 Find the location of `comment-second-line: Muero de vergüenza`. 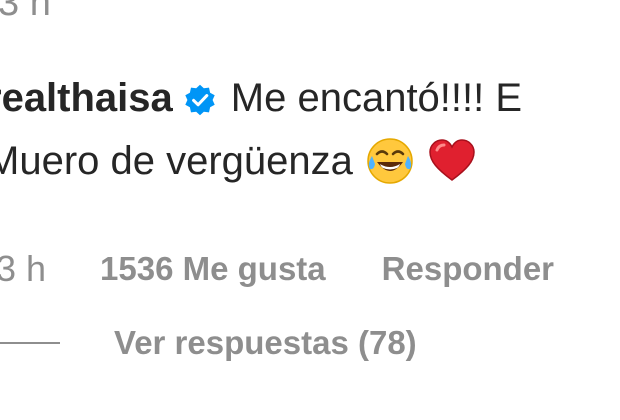

comment-second-line: Muero de vergüenza is located at coordinates (238, 161).